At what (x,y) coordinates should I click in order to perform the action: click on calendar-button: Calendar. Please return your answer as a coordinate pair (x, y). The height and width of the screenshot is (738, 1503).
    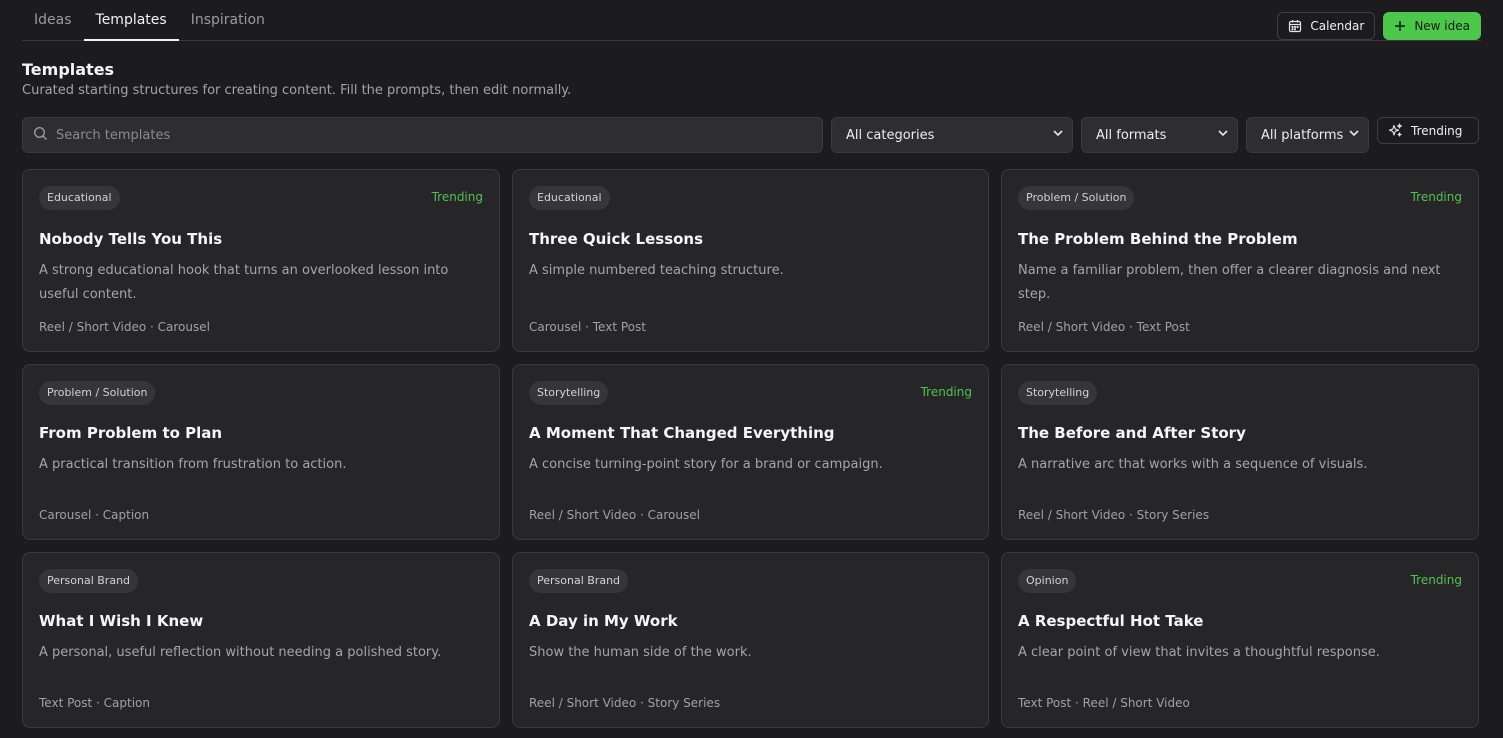
    Looking at the image, I should click on (1326, 26).